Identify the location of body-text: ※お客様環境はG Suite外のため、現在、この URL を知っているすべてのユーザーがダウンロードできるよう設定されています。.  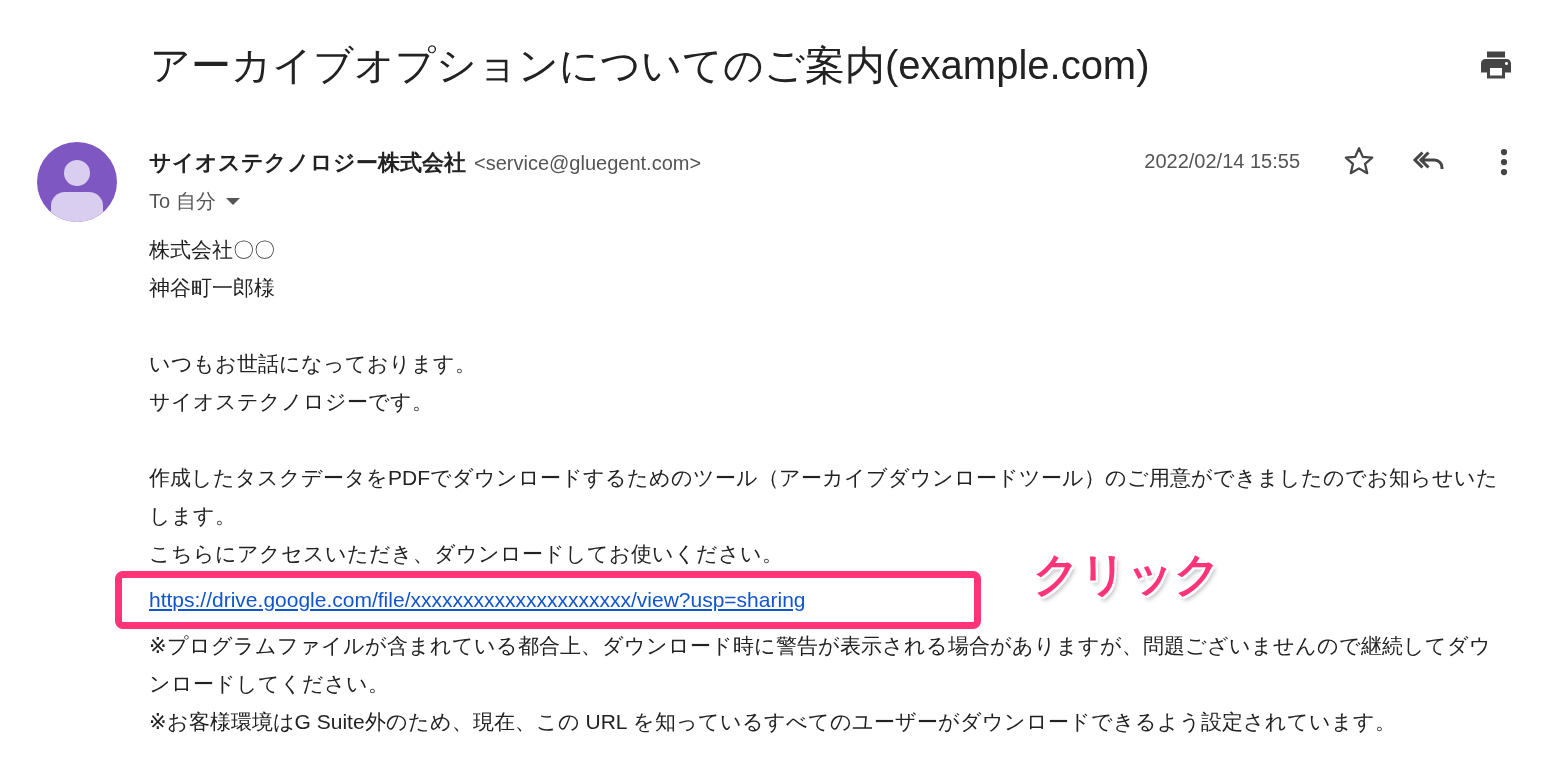
(773, 722).